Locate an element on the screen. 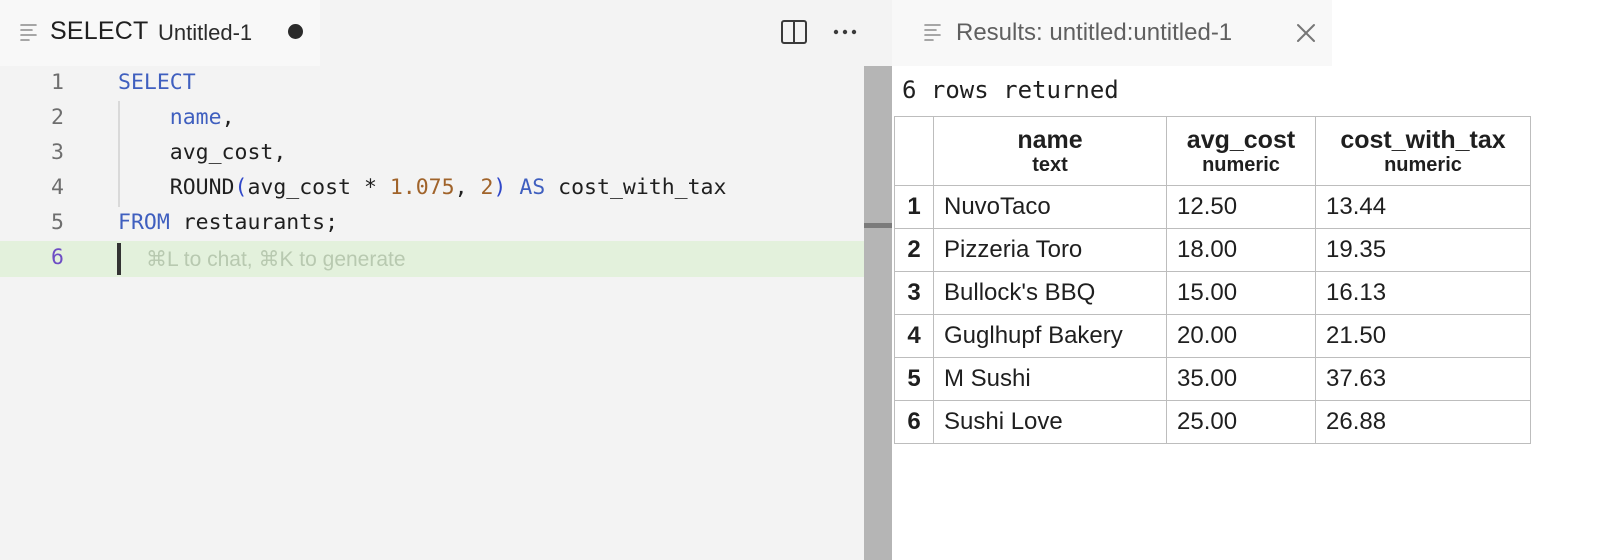 The height and width of the screenshot is (560, 1624). code-token: restaurants; is located at coordinates (254, 222).